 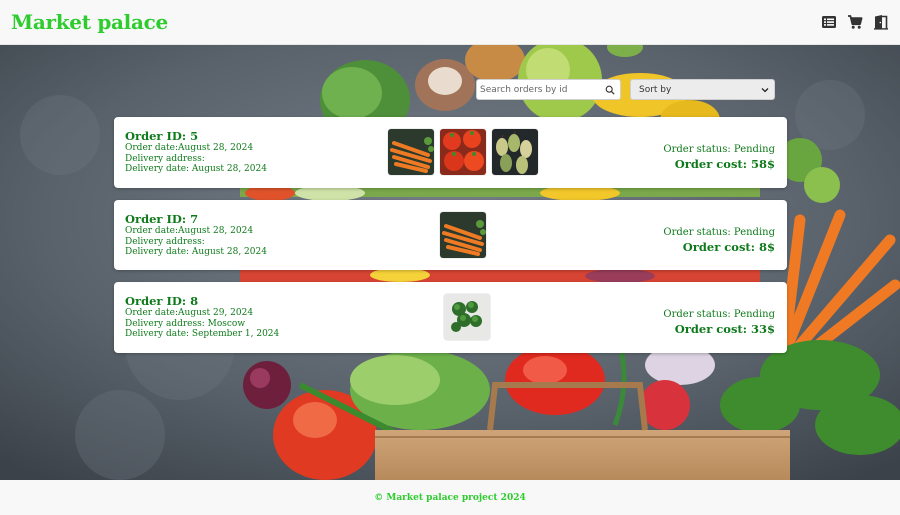 I want to click on top-navbar: Market palace, so click(x=450, y=22).